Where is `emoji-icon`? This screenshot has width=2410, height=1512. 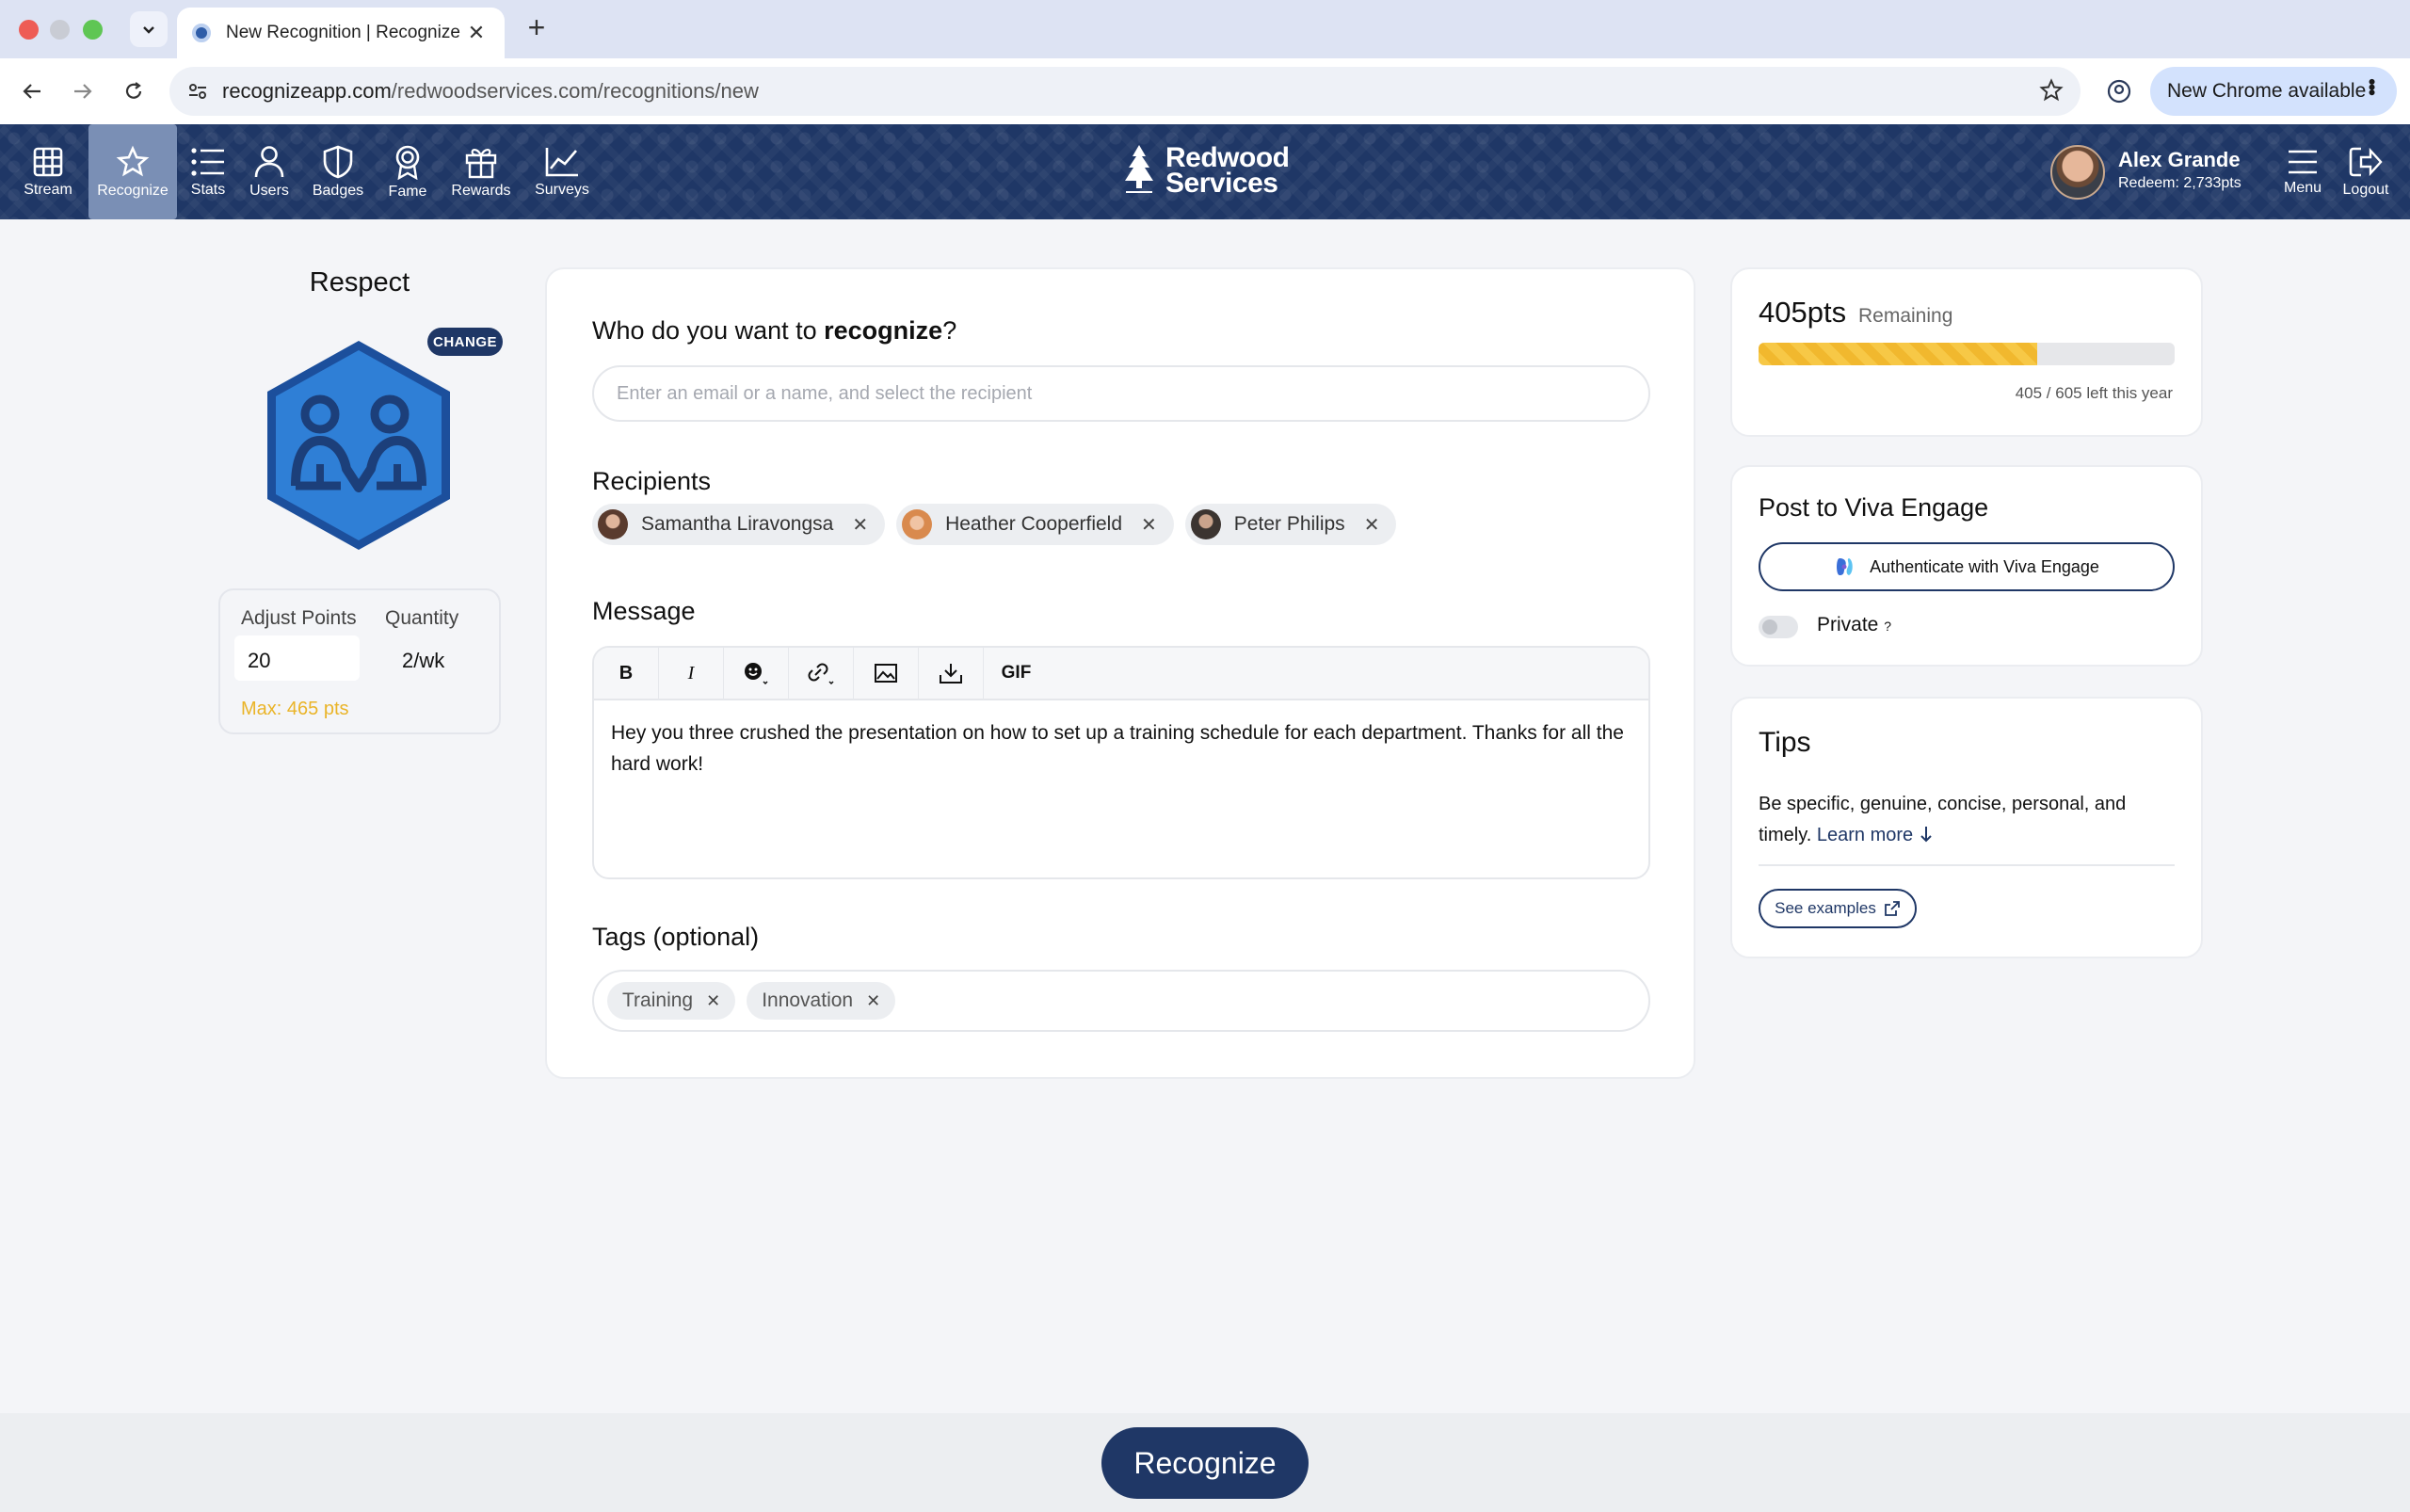 emoji-icon is located at coordinates (756, 674).